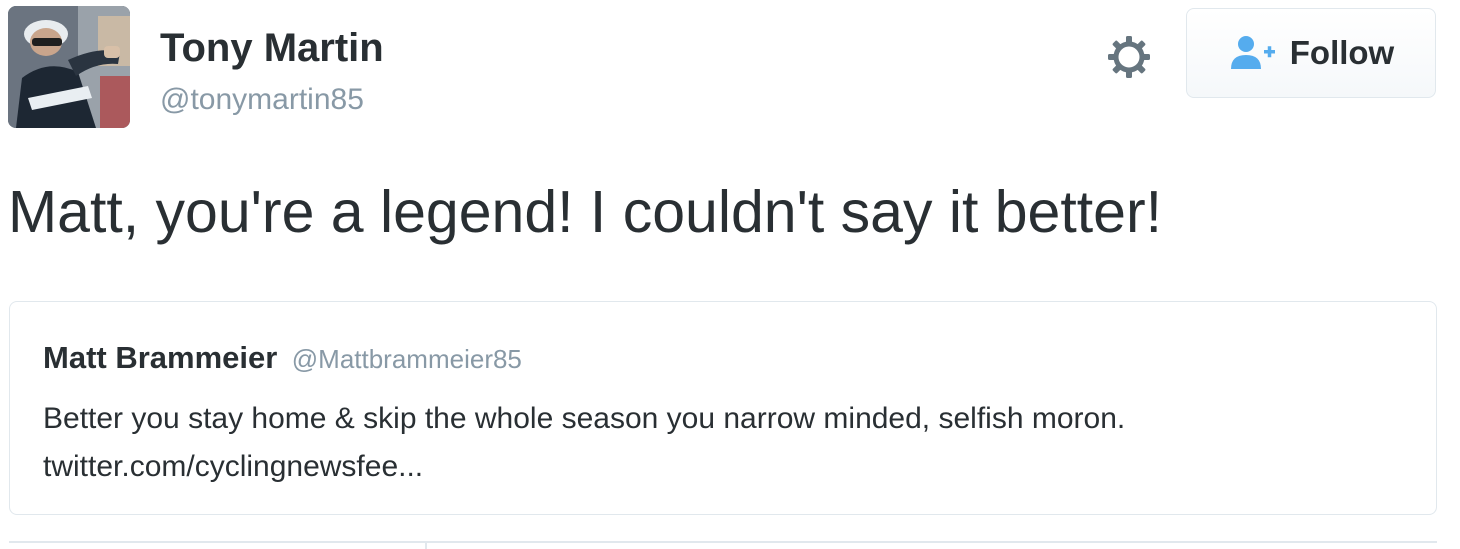 This screenshot has height=549, width=1460. What do you see at coordinates (262, 100) in the screenshot?
I see `author-screen-name: @tonymartin85` at bounding box center [262, 100].